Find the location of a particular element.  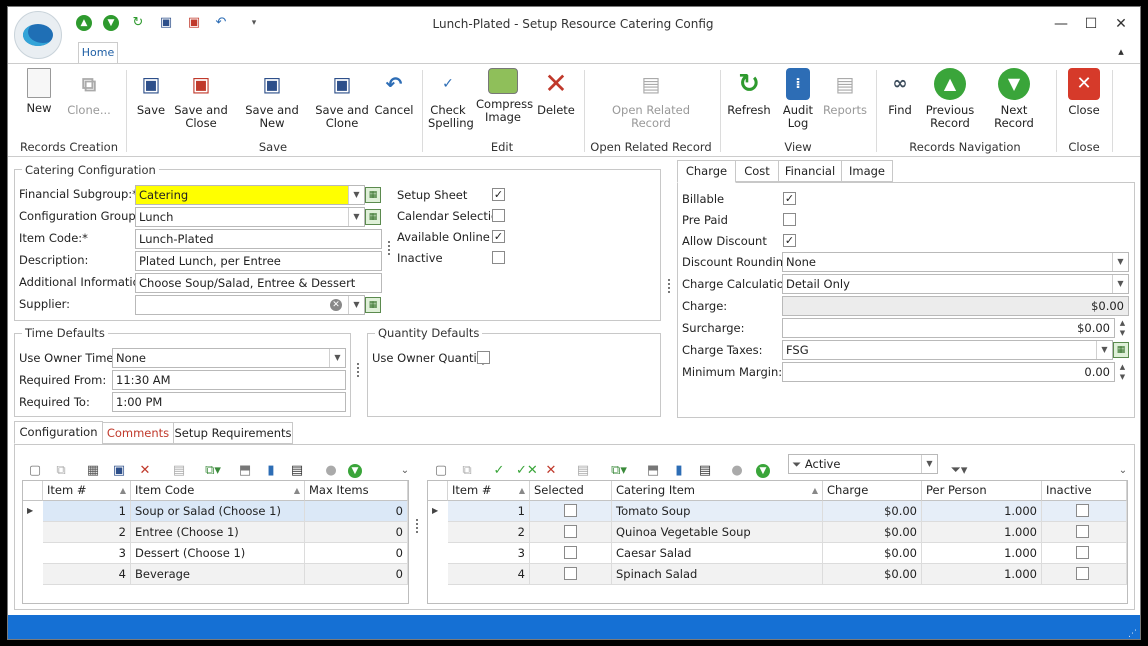

supplier-select: ✕ ▼ is located at coordinates (250, 305).